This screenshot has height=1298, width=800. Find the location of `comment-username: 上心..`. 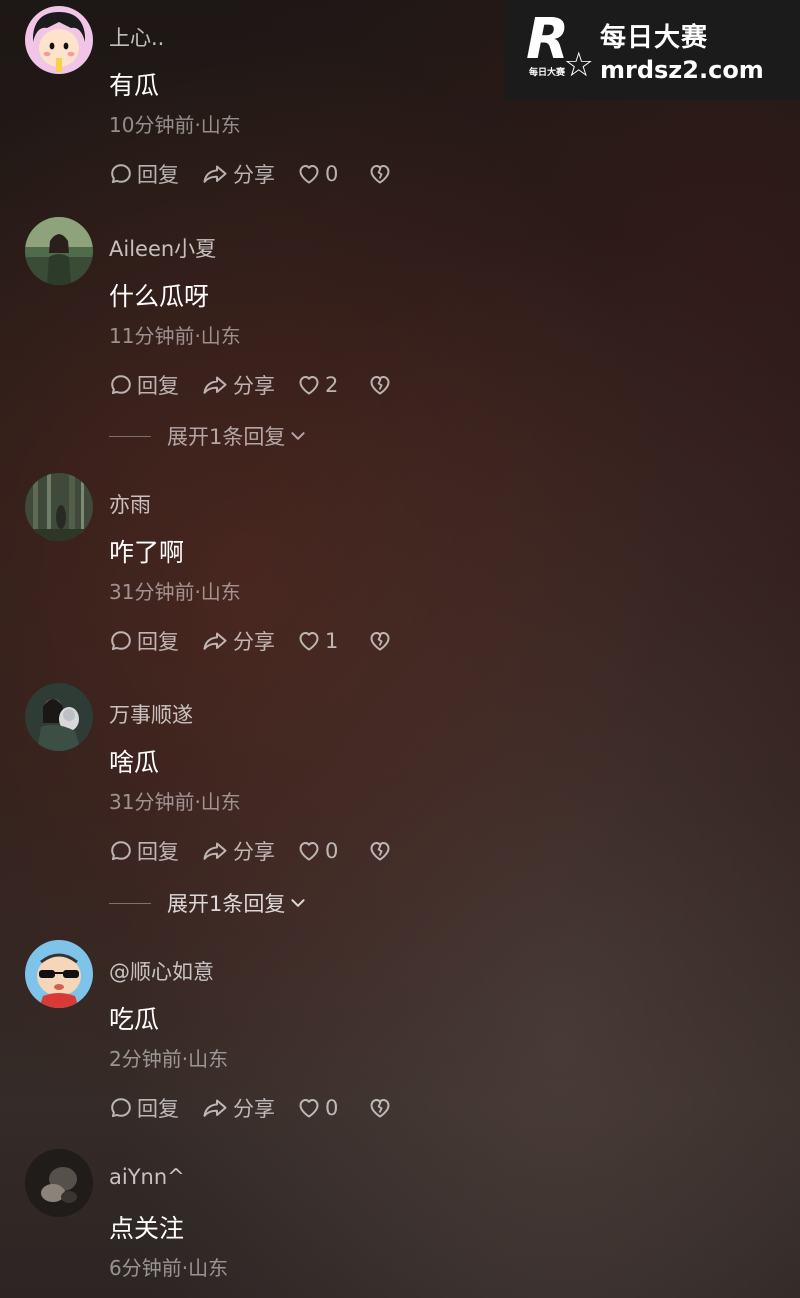

comment-username: 上心.. is located at coordinates (136, 37).